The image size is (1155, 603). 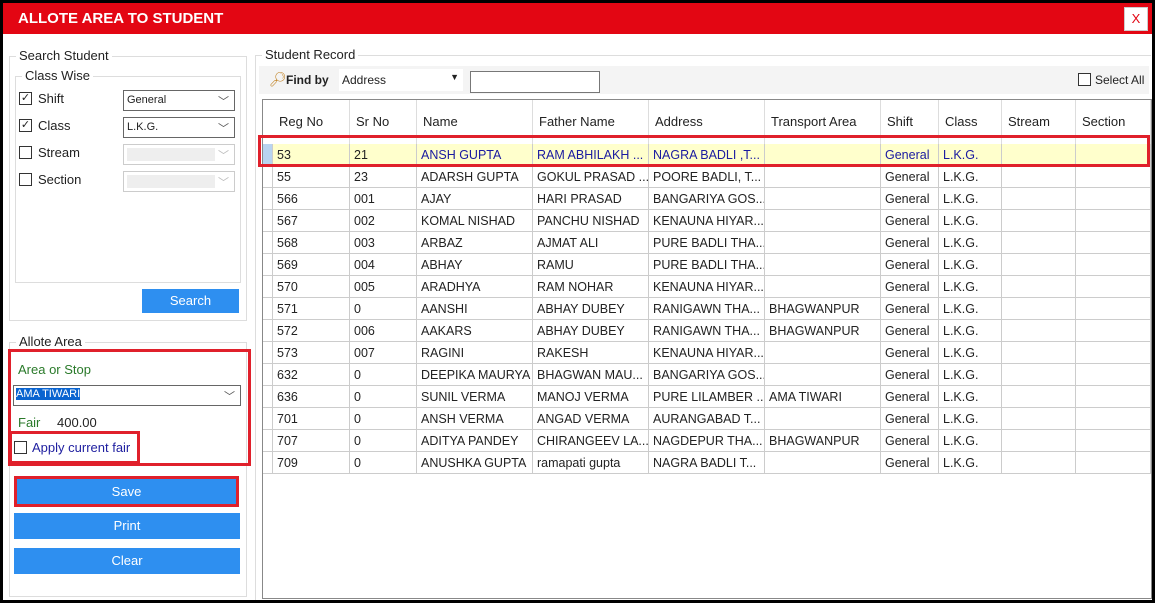 What do you see at coordinates (383, 353) in the screenshot?
I see `table-cell: 007` at bounding box center [383, 353].